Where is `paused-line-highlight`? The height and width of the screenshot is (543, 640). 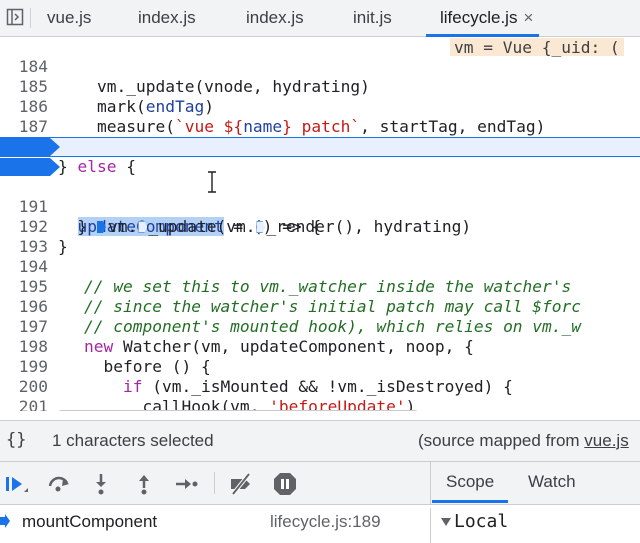
paused-line-highlight is located at coordinates (320, 147).